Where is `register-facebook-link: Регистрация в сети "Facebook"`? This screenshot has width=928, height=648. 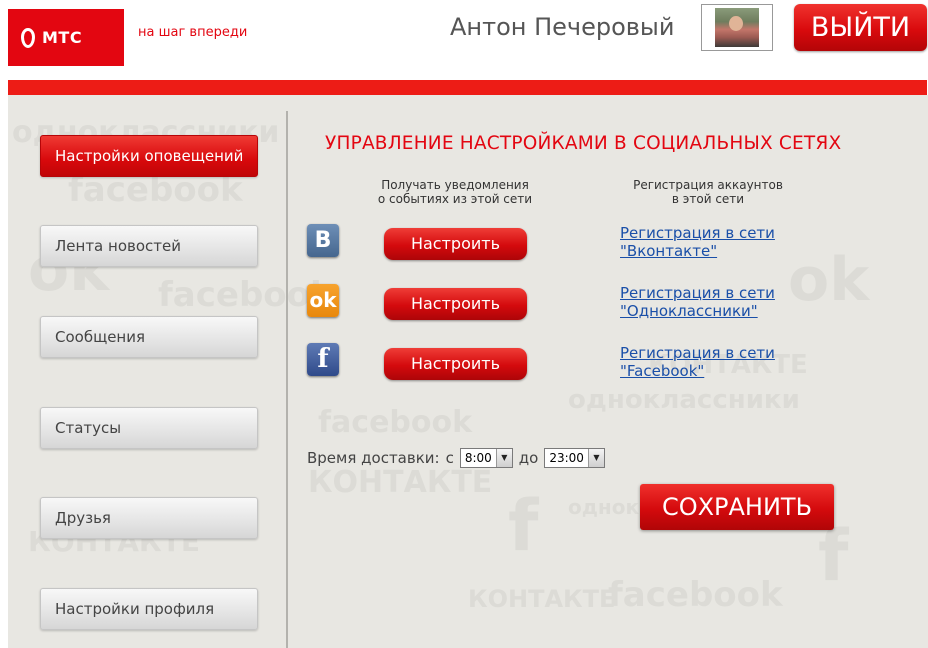
register-facebook-link: Регистрация в сети "Facebook" is located at coordinates (715, 362).